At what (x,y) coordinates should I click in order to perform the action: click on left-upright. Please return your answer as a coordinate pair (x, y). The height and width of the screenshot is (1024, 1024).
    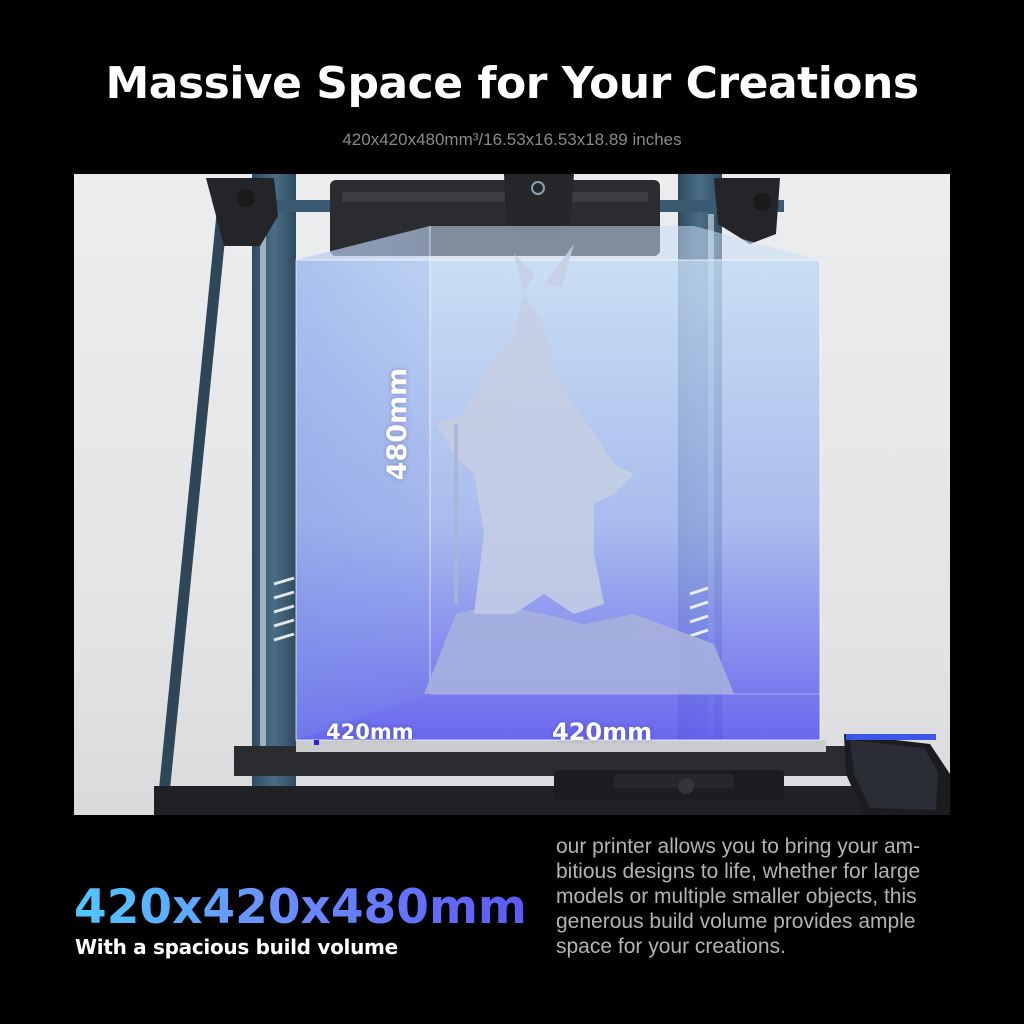
    Looking at the image, I should click on (274, 494).